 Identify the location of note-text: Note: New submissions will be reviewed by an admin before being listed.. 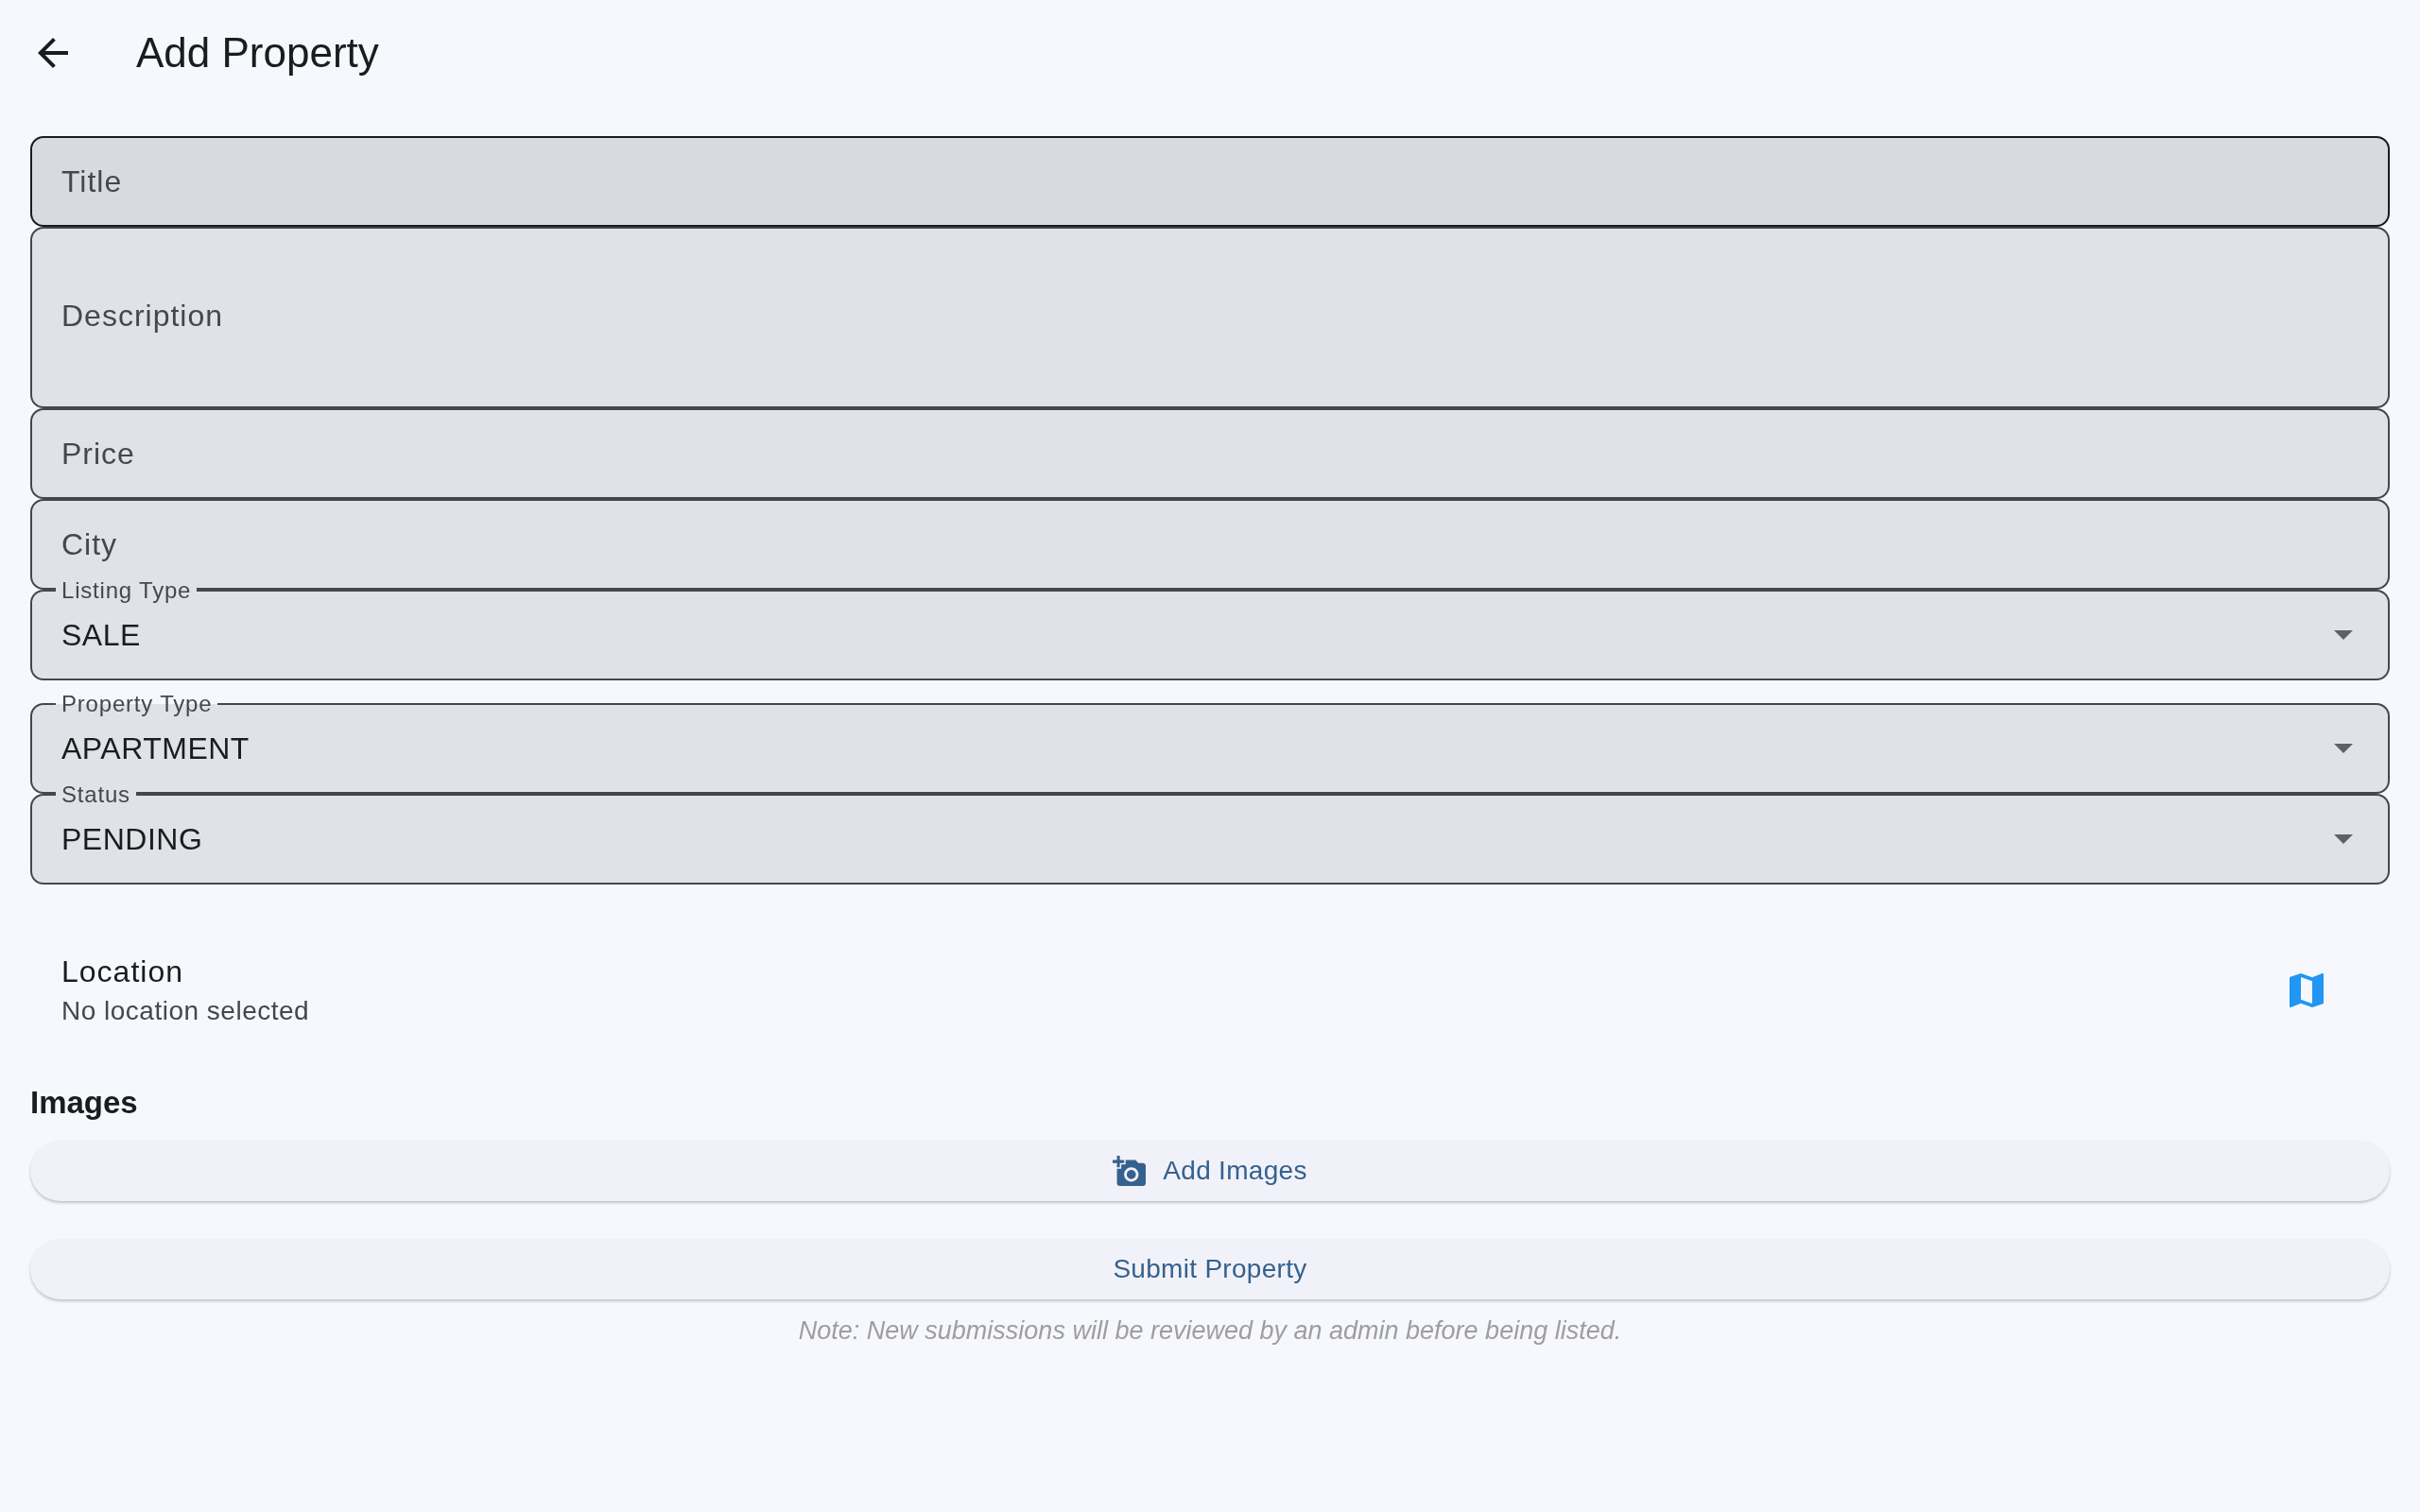
(1210, 1331).